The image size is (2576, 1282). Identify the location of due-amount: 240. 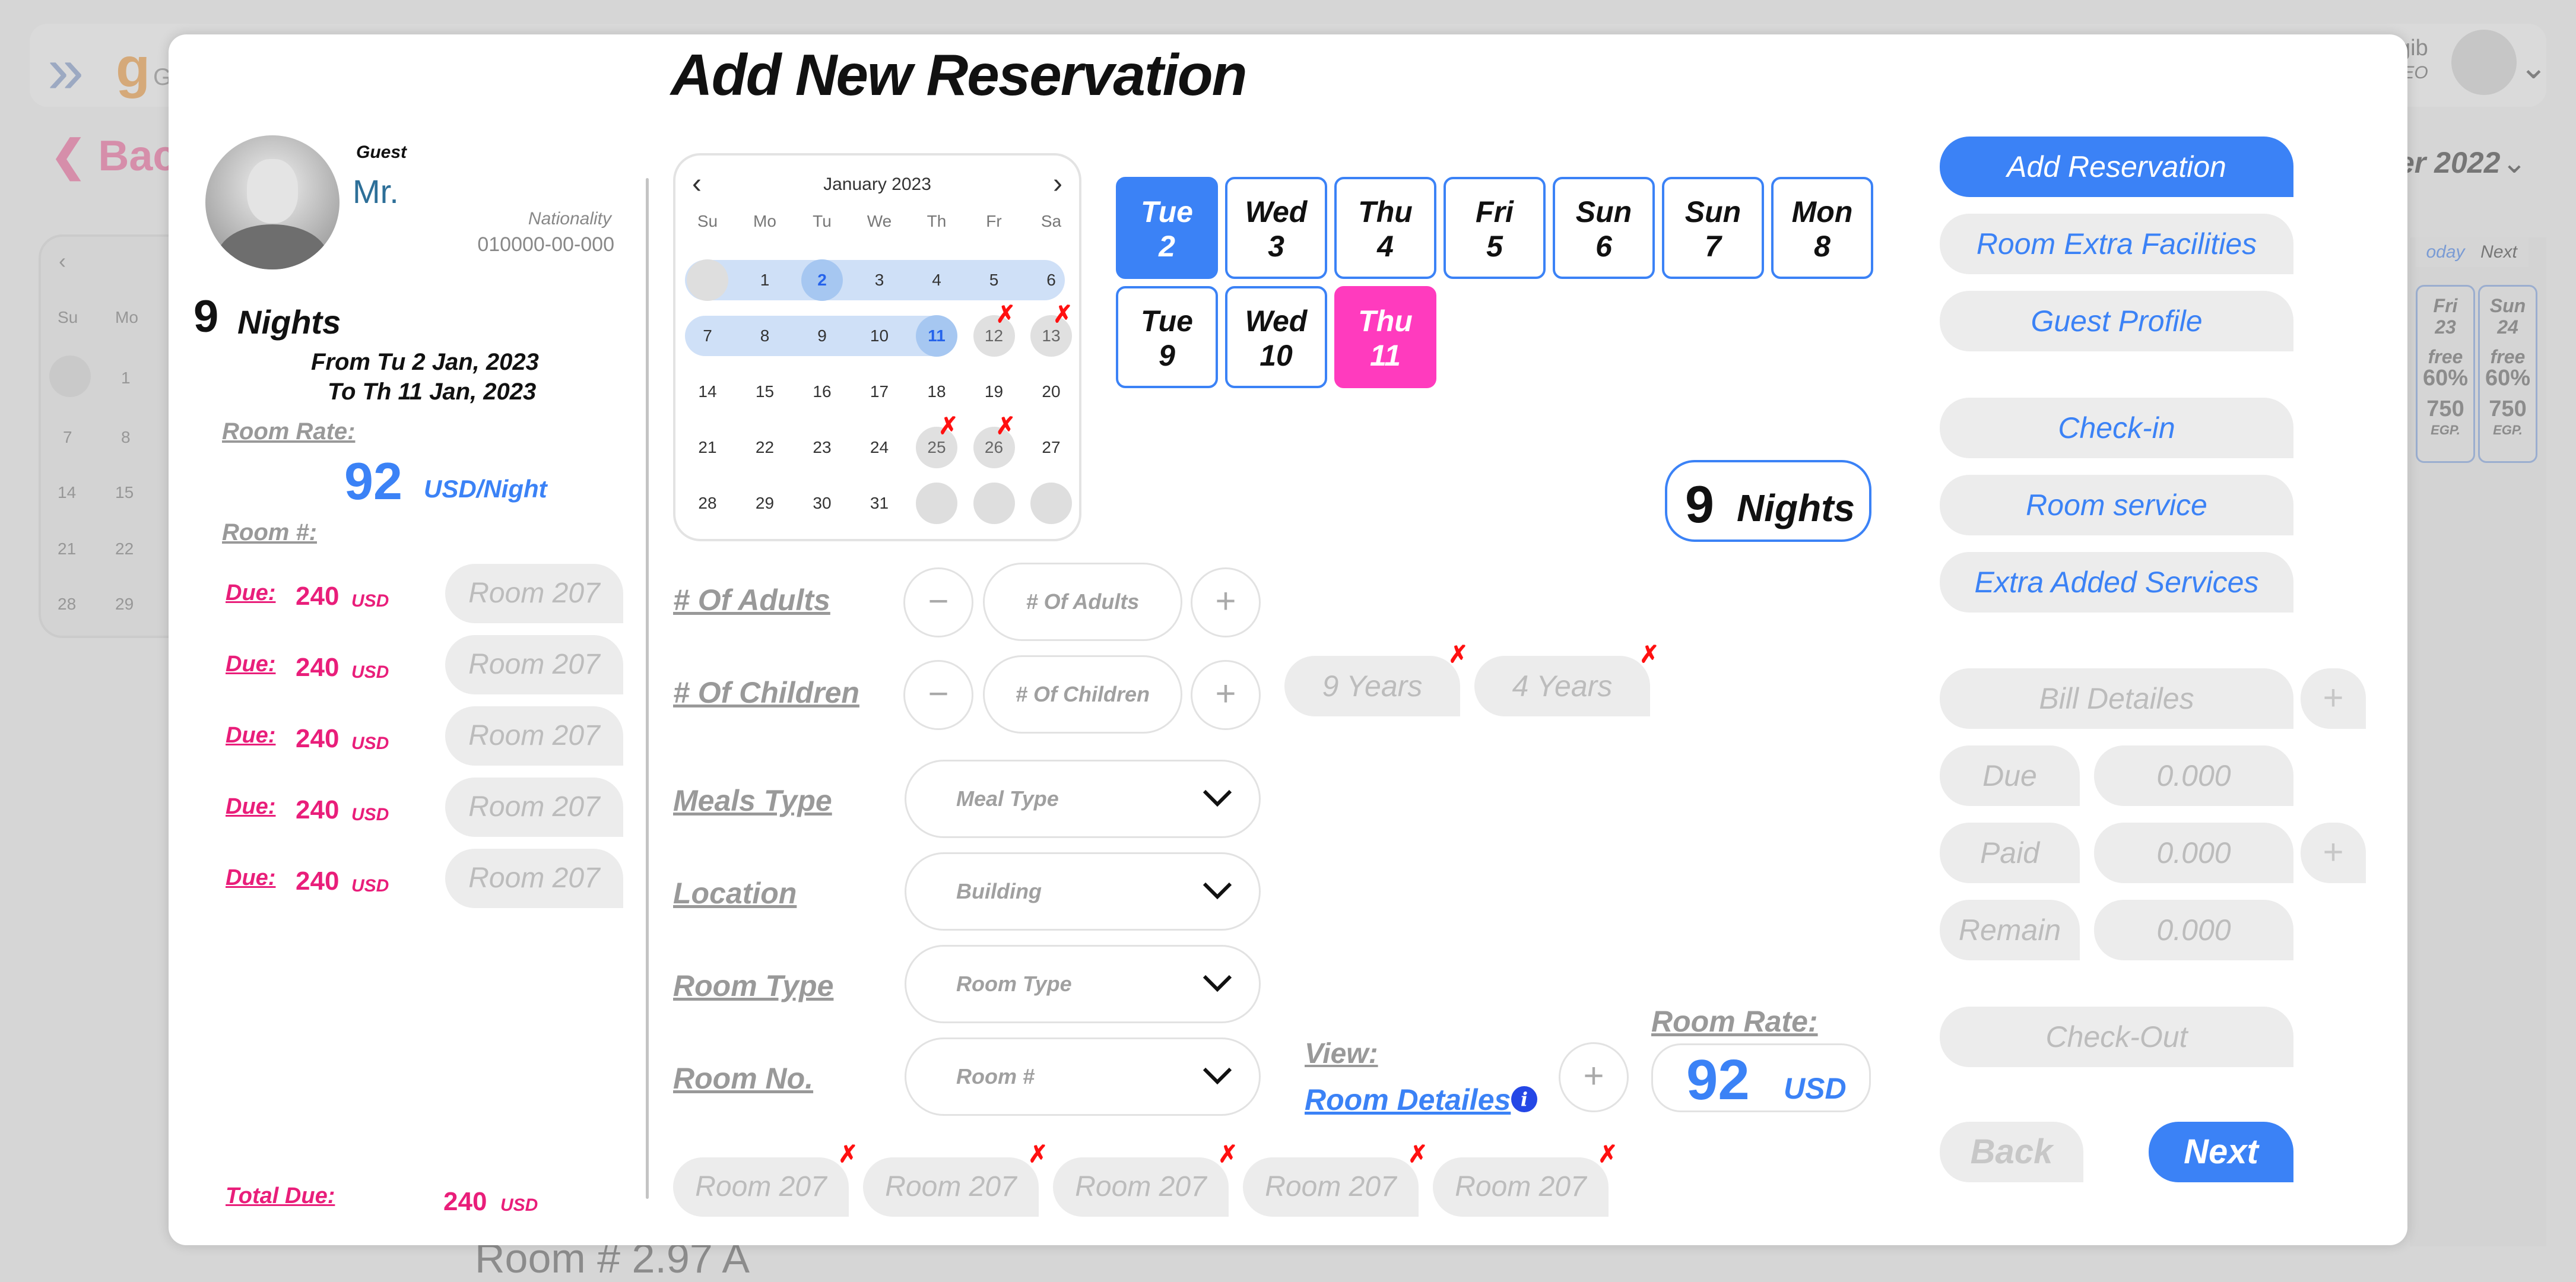
(318, 738).